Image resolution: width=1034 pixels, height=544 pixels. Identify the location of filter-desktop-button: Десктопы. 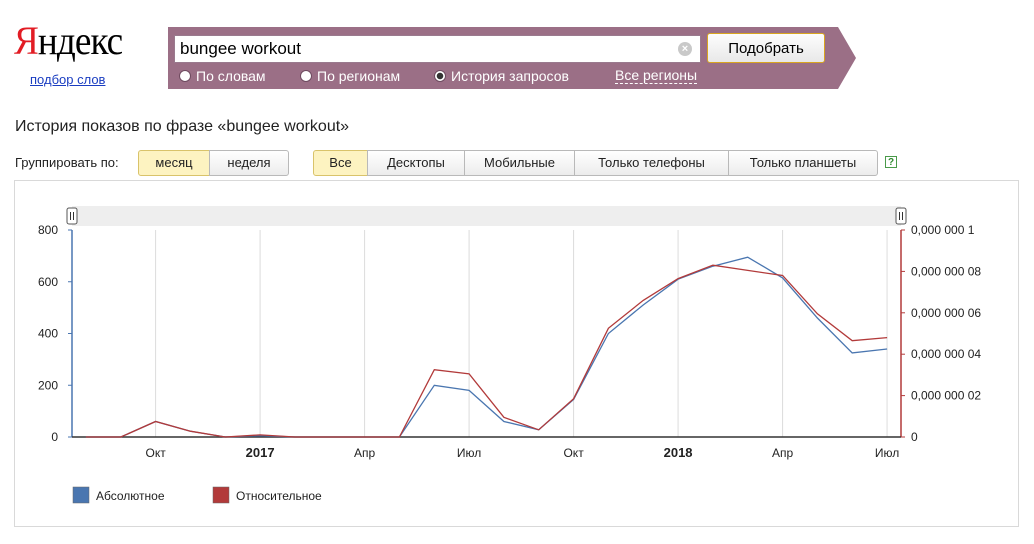
(416, 163).